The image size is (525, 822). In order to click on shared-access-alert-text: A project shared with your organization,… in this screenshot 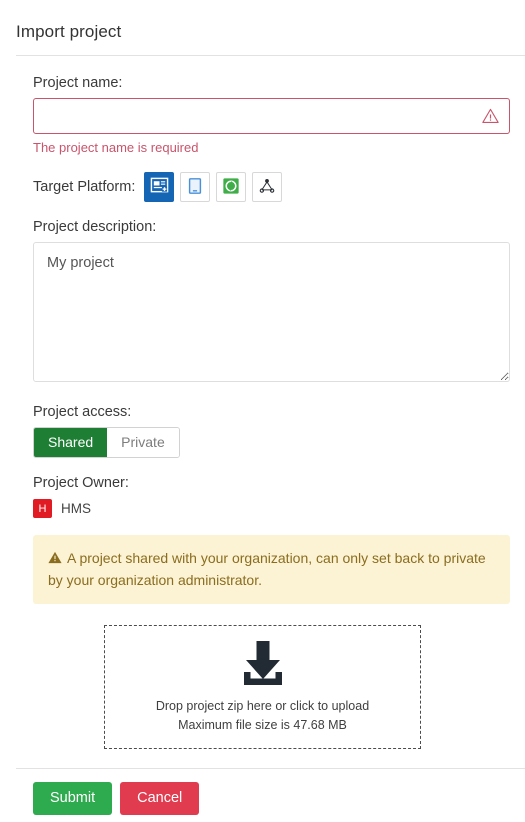, I will do `click(267, 569)`.